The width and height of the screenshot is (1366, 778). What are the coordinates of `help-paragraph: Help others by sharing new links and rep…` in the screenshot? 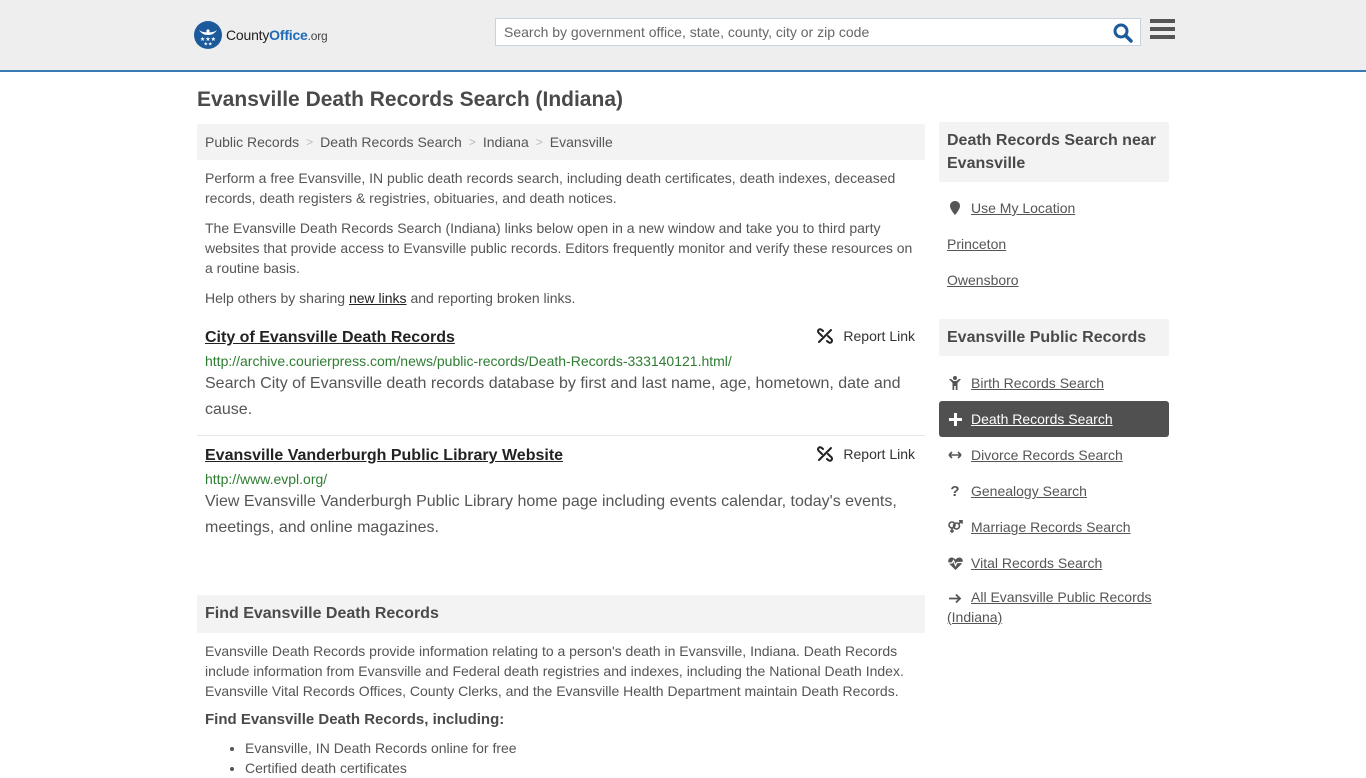 It's located at (561, 298).